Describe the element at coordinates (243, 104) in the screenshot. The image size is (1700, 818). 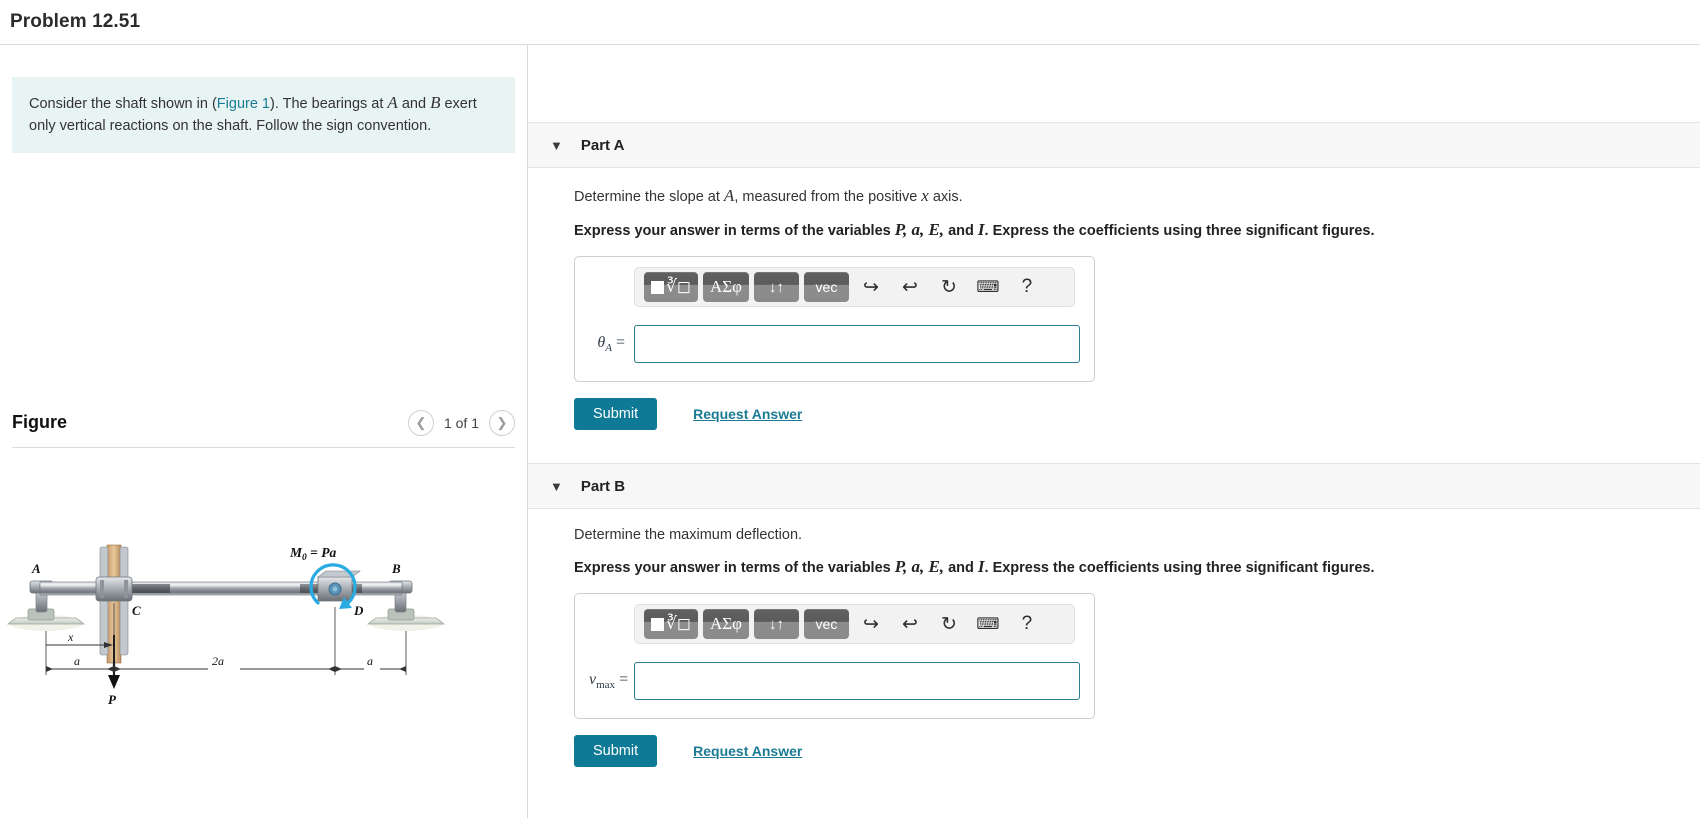
I see `figure-1-link: Figure 1` at that location.